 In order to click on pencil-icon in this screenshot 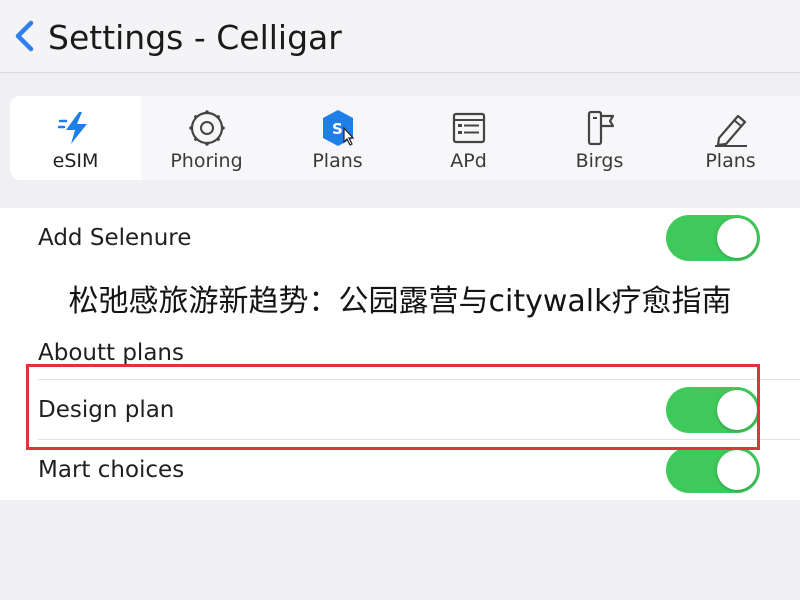, I will do `click(731, 128)`.